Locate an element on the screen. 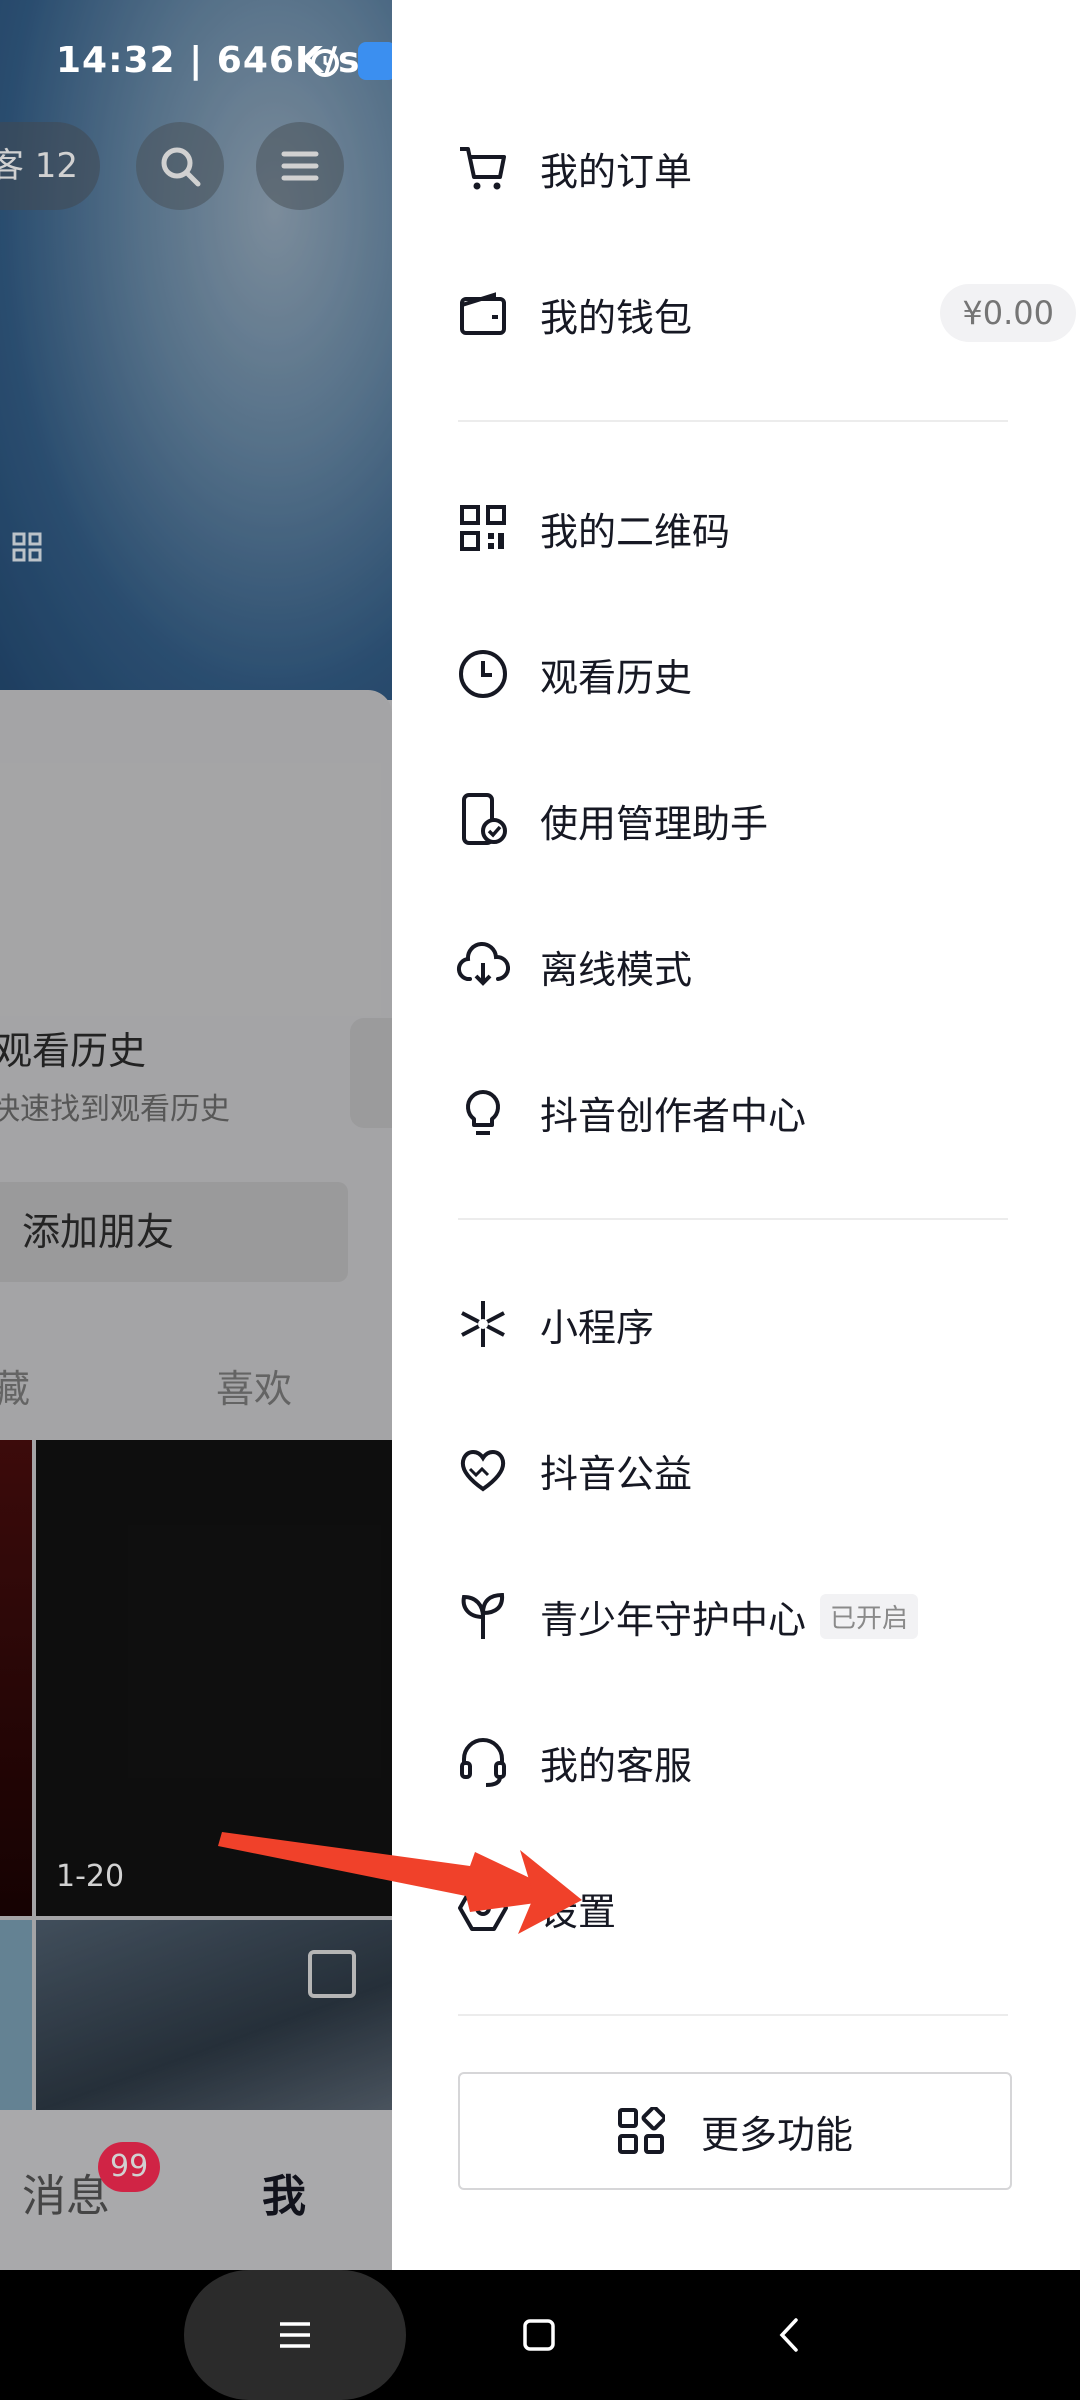  enabled-tag: 已开启 is located at coordinates (869, 1616).